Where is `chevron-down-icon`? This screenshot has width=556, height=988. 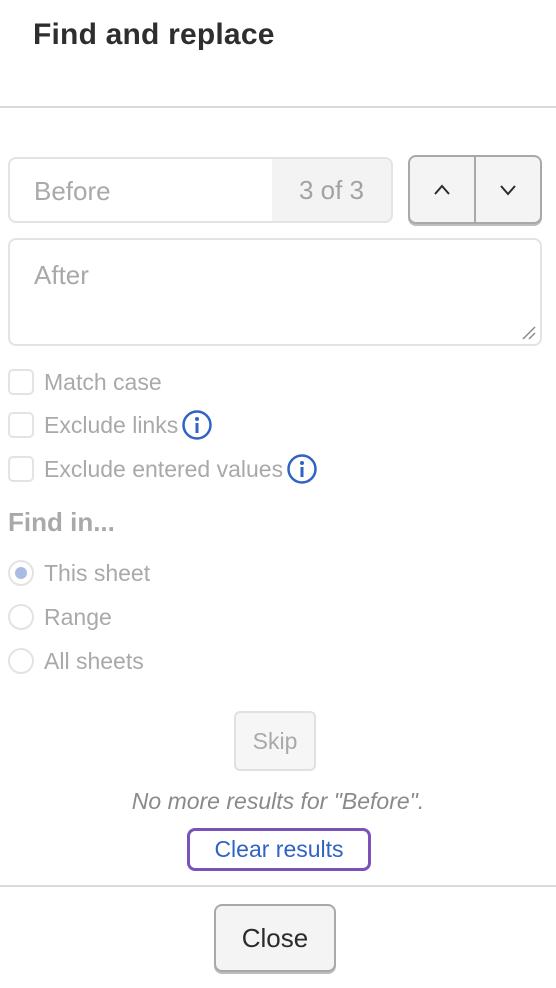
chevron-down-icon is located at coordinates (508, 190).